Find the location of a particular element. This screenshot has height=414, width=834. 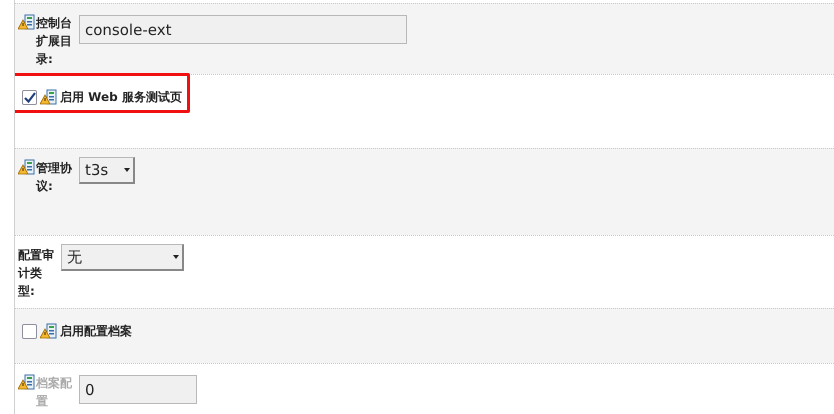

field-label: 档案配置 is located at coordinates (54, 392).